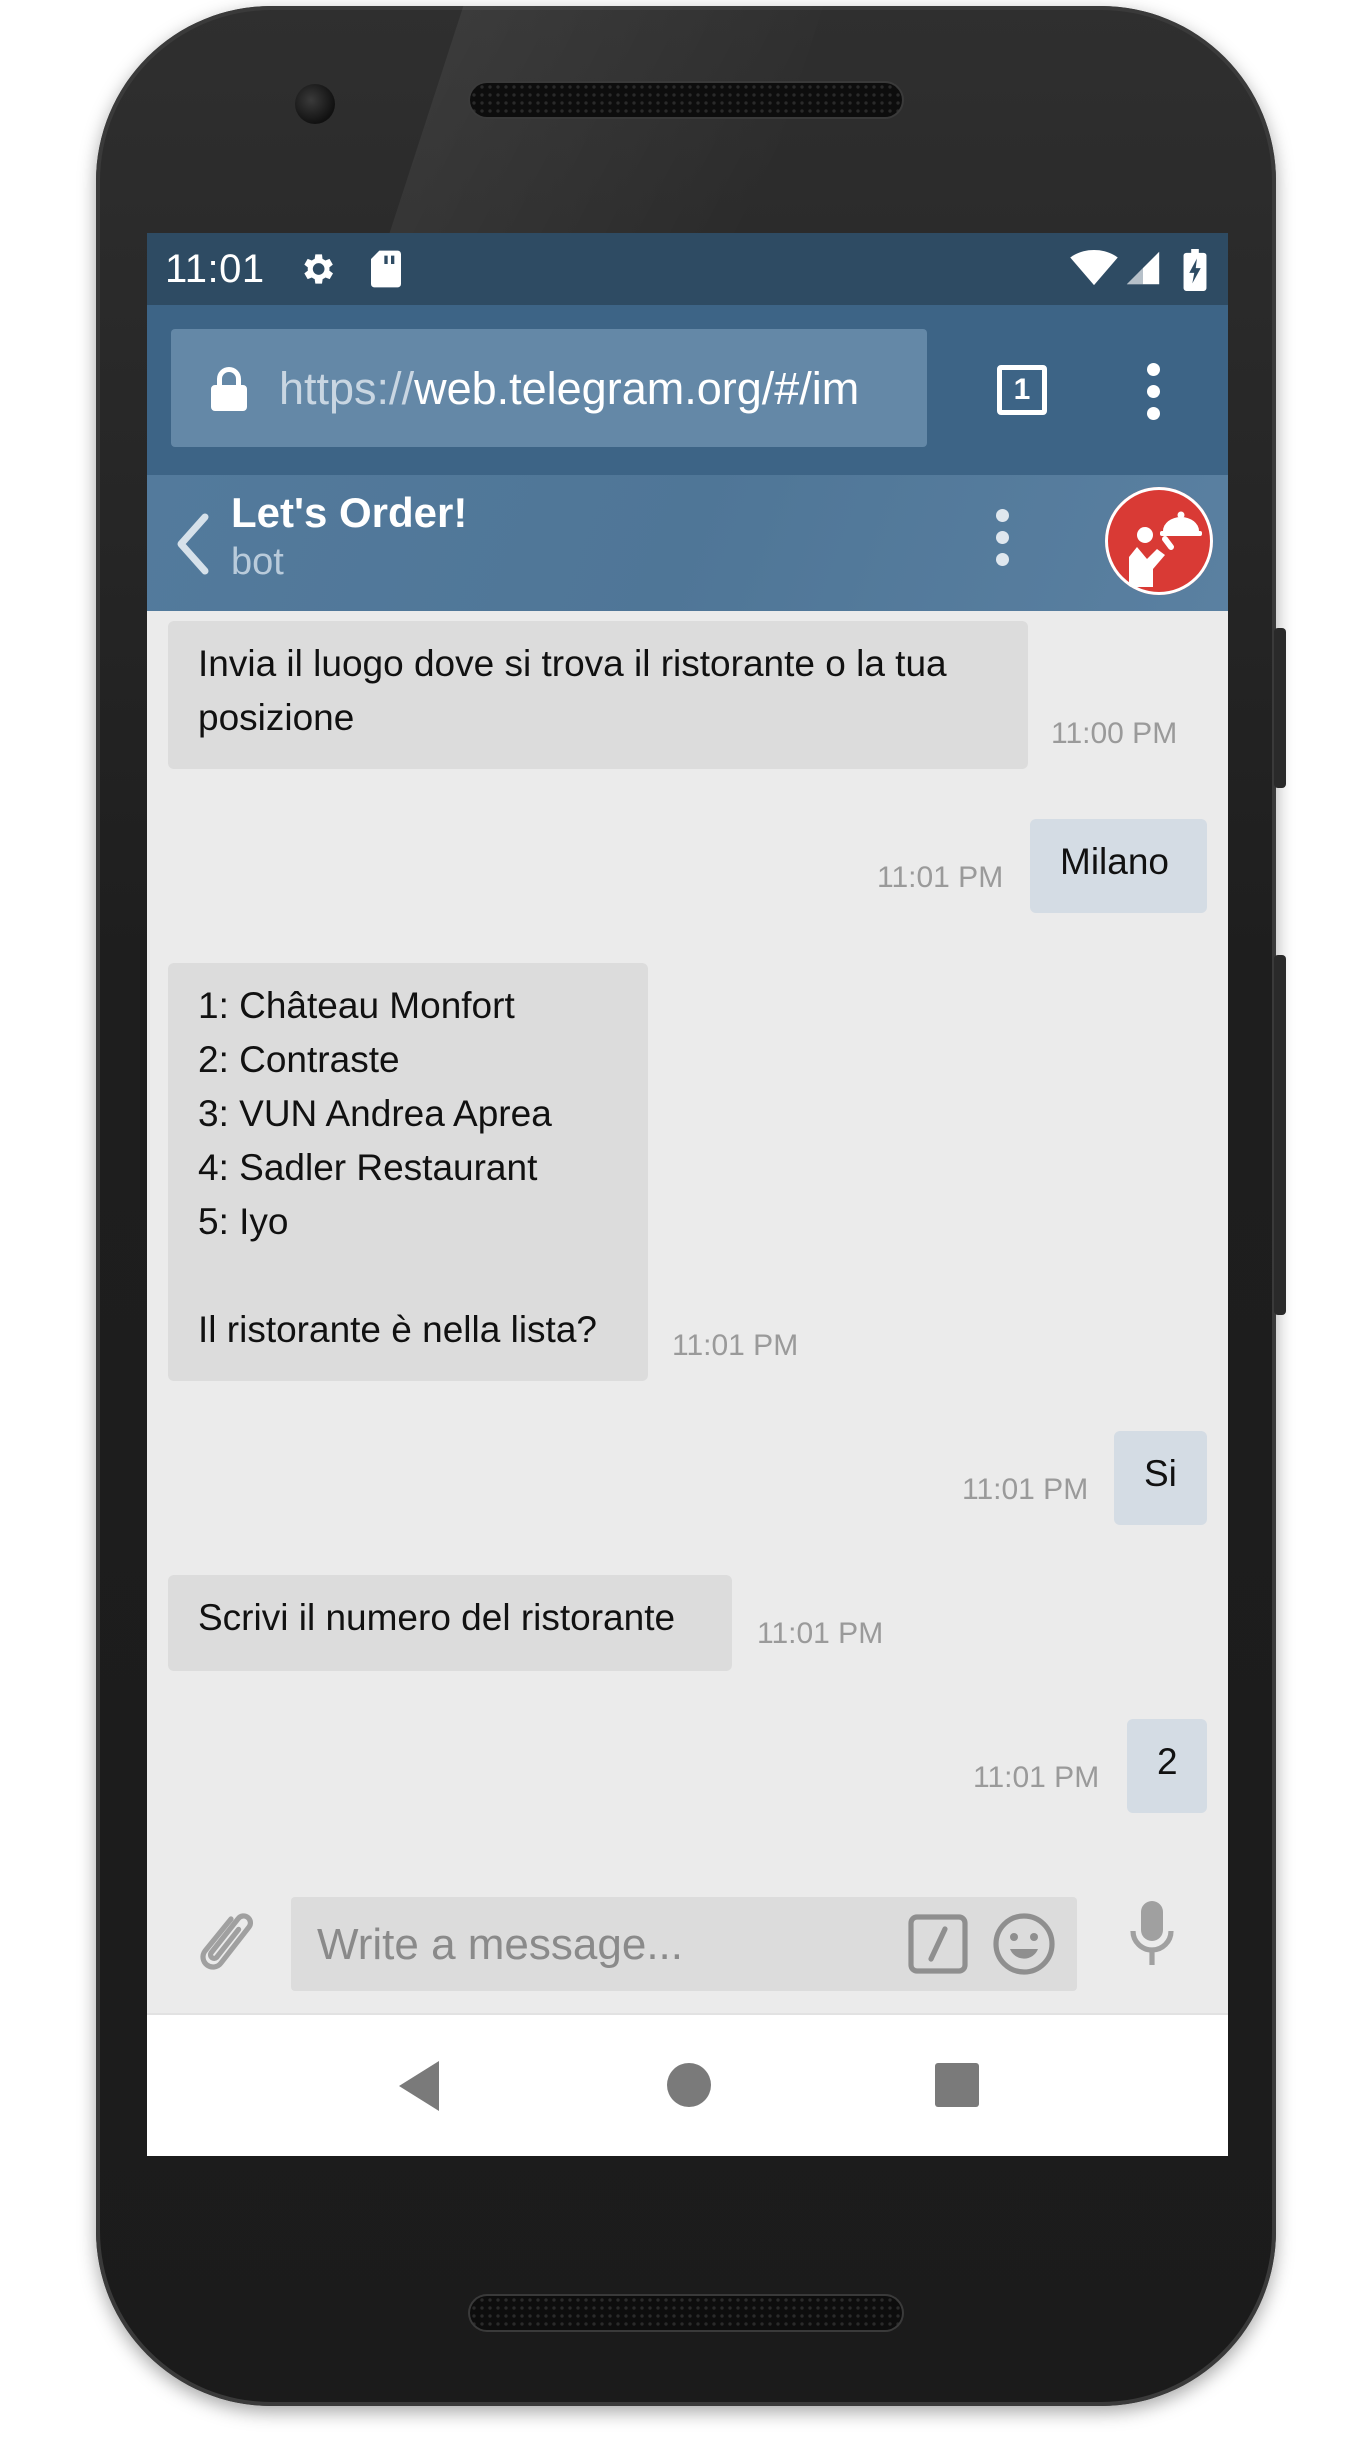 The width and height of the screenshot is (1370, 2446). Describe the element at coordinates (938, 1946) in the screenshot. I see `bot-command-icon` at that location.